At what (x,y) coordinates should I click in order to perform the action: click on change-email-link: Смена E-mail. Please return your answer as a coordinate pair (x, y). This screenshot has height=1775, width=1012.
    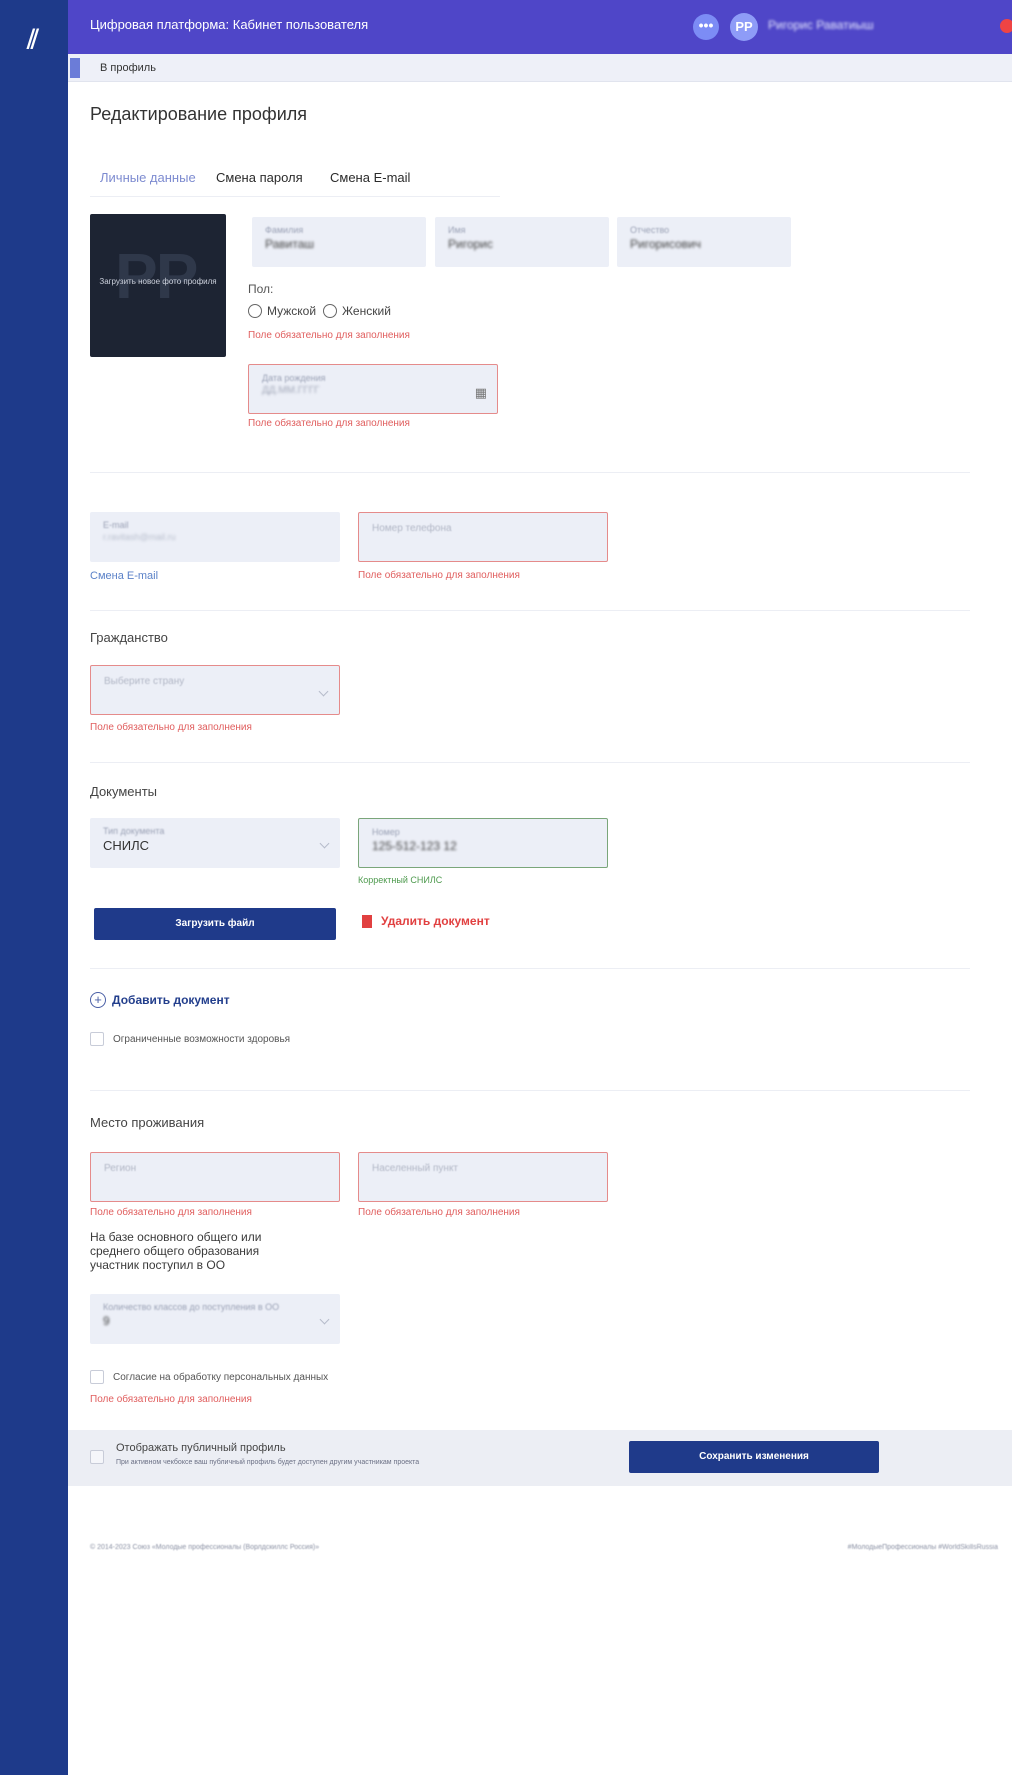
    Looking at the image, I should click on (124, 576).